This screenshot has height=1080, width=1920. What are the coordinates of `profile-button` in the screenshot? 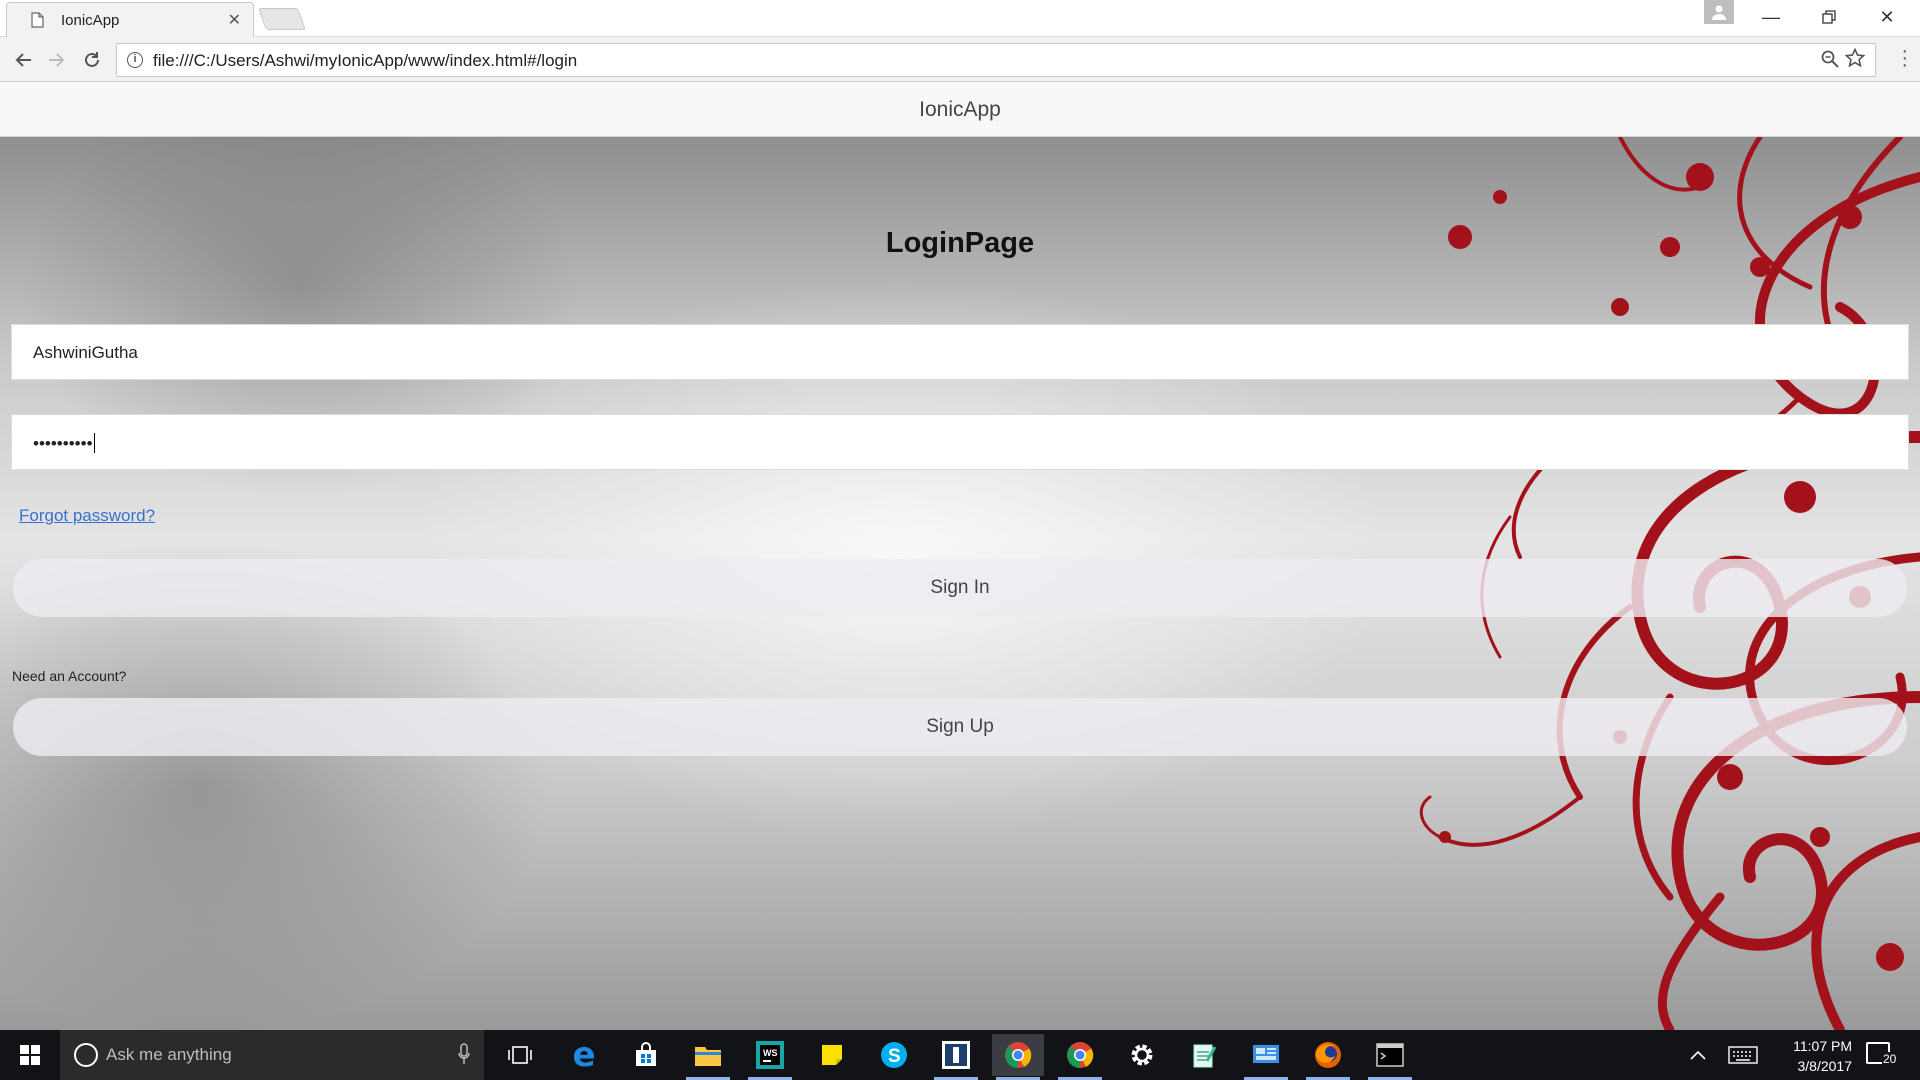 It's located at (1719, 12).